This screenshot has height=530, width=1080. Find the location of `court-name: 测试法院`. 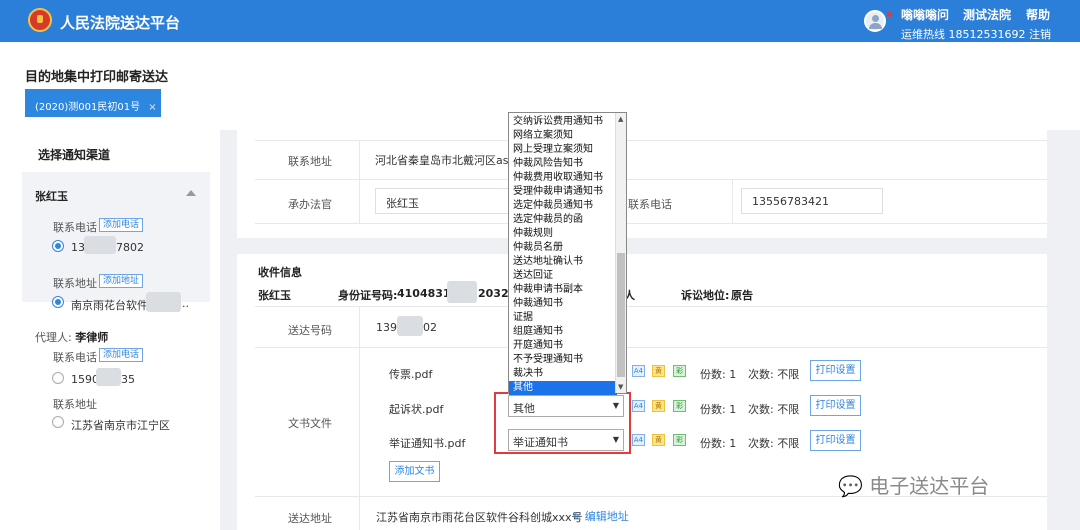

court-name: 测试法院 is located at coordinates (987, 15).